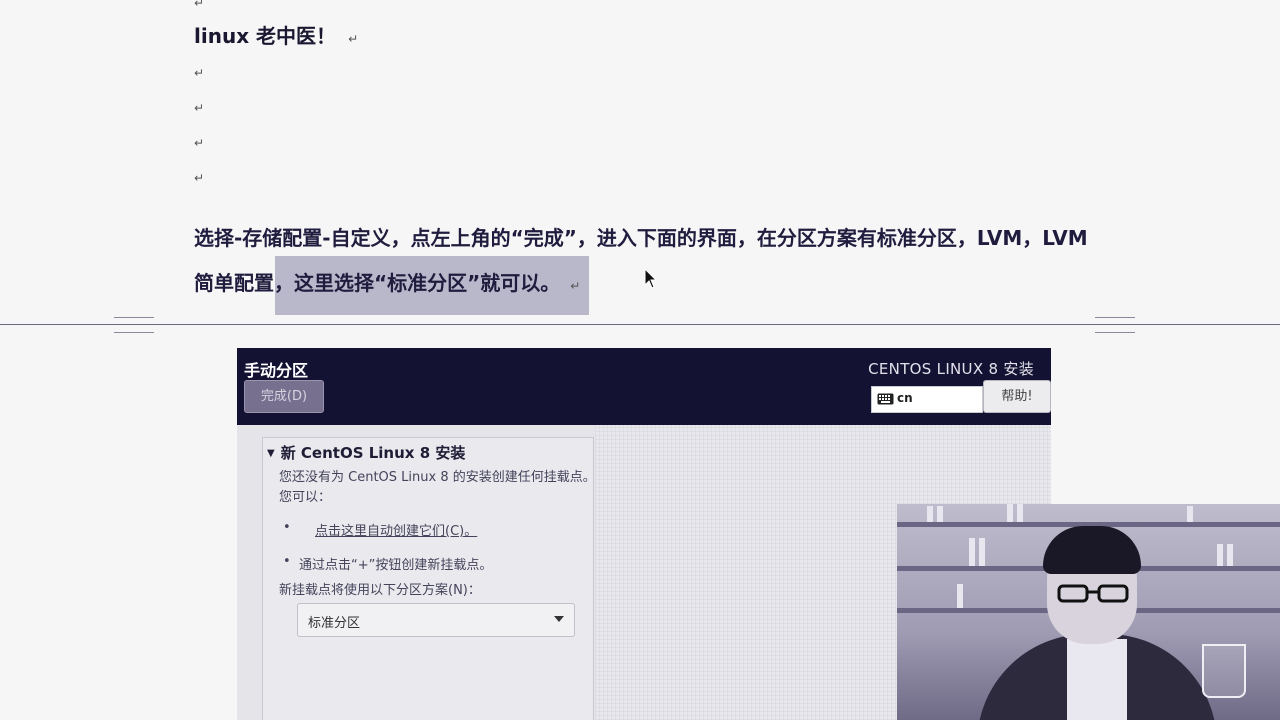  I want to click on mouse-cursor-icon, so click(651, 278).